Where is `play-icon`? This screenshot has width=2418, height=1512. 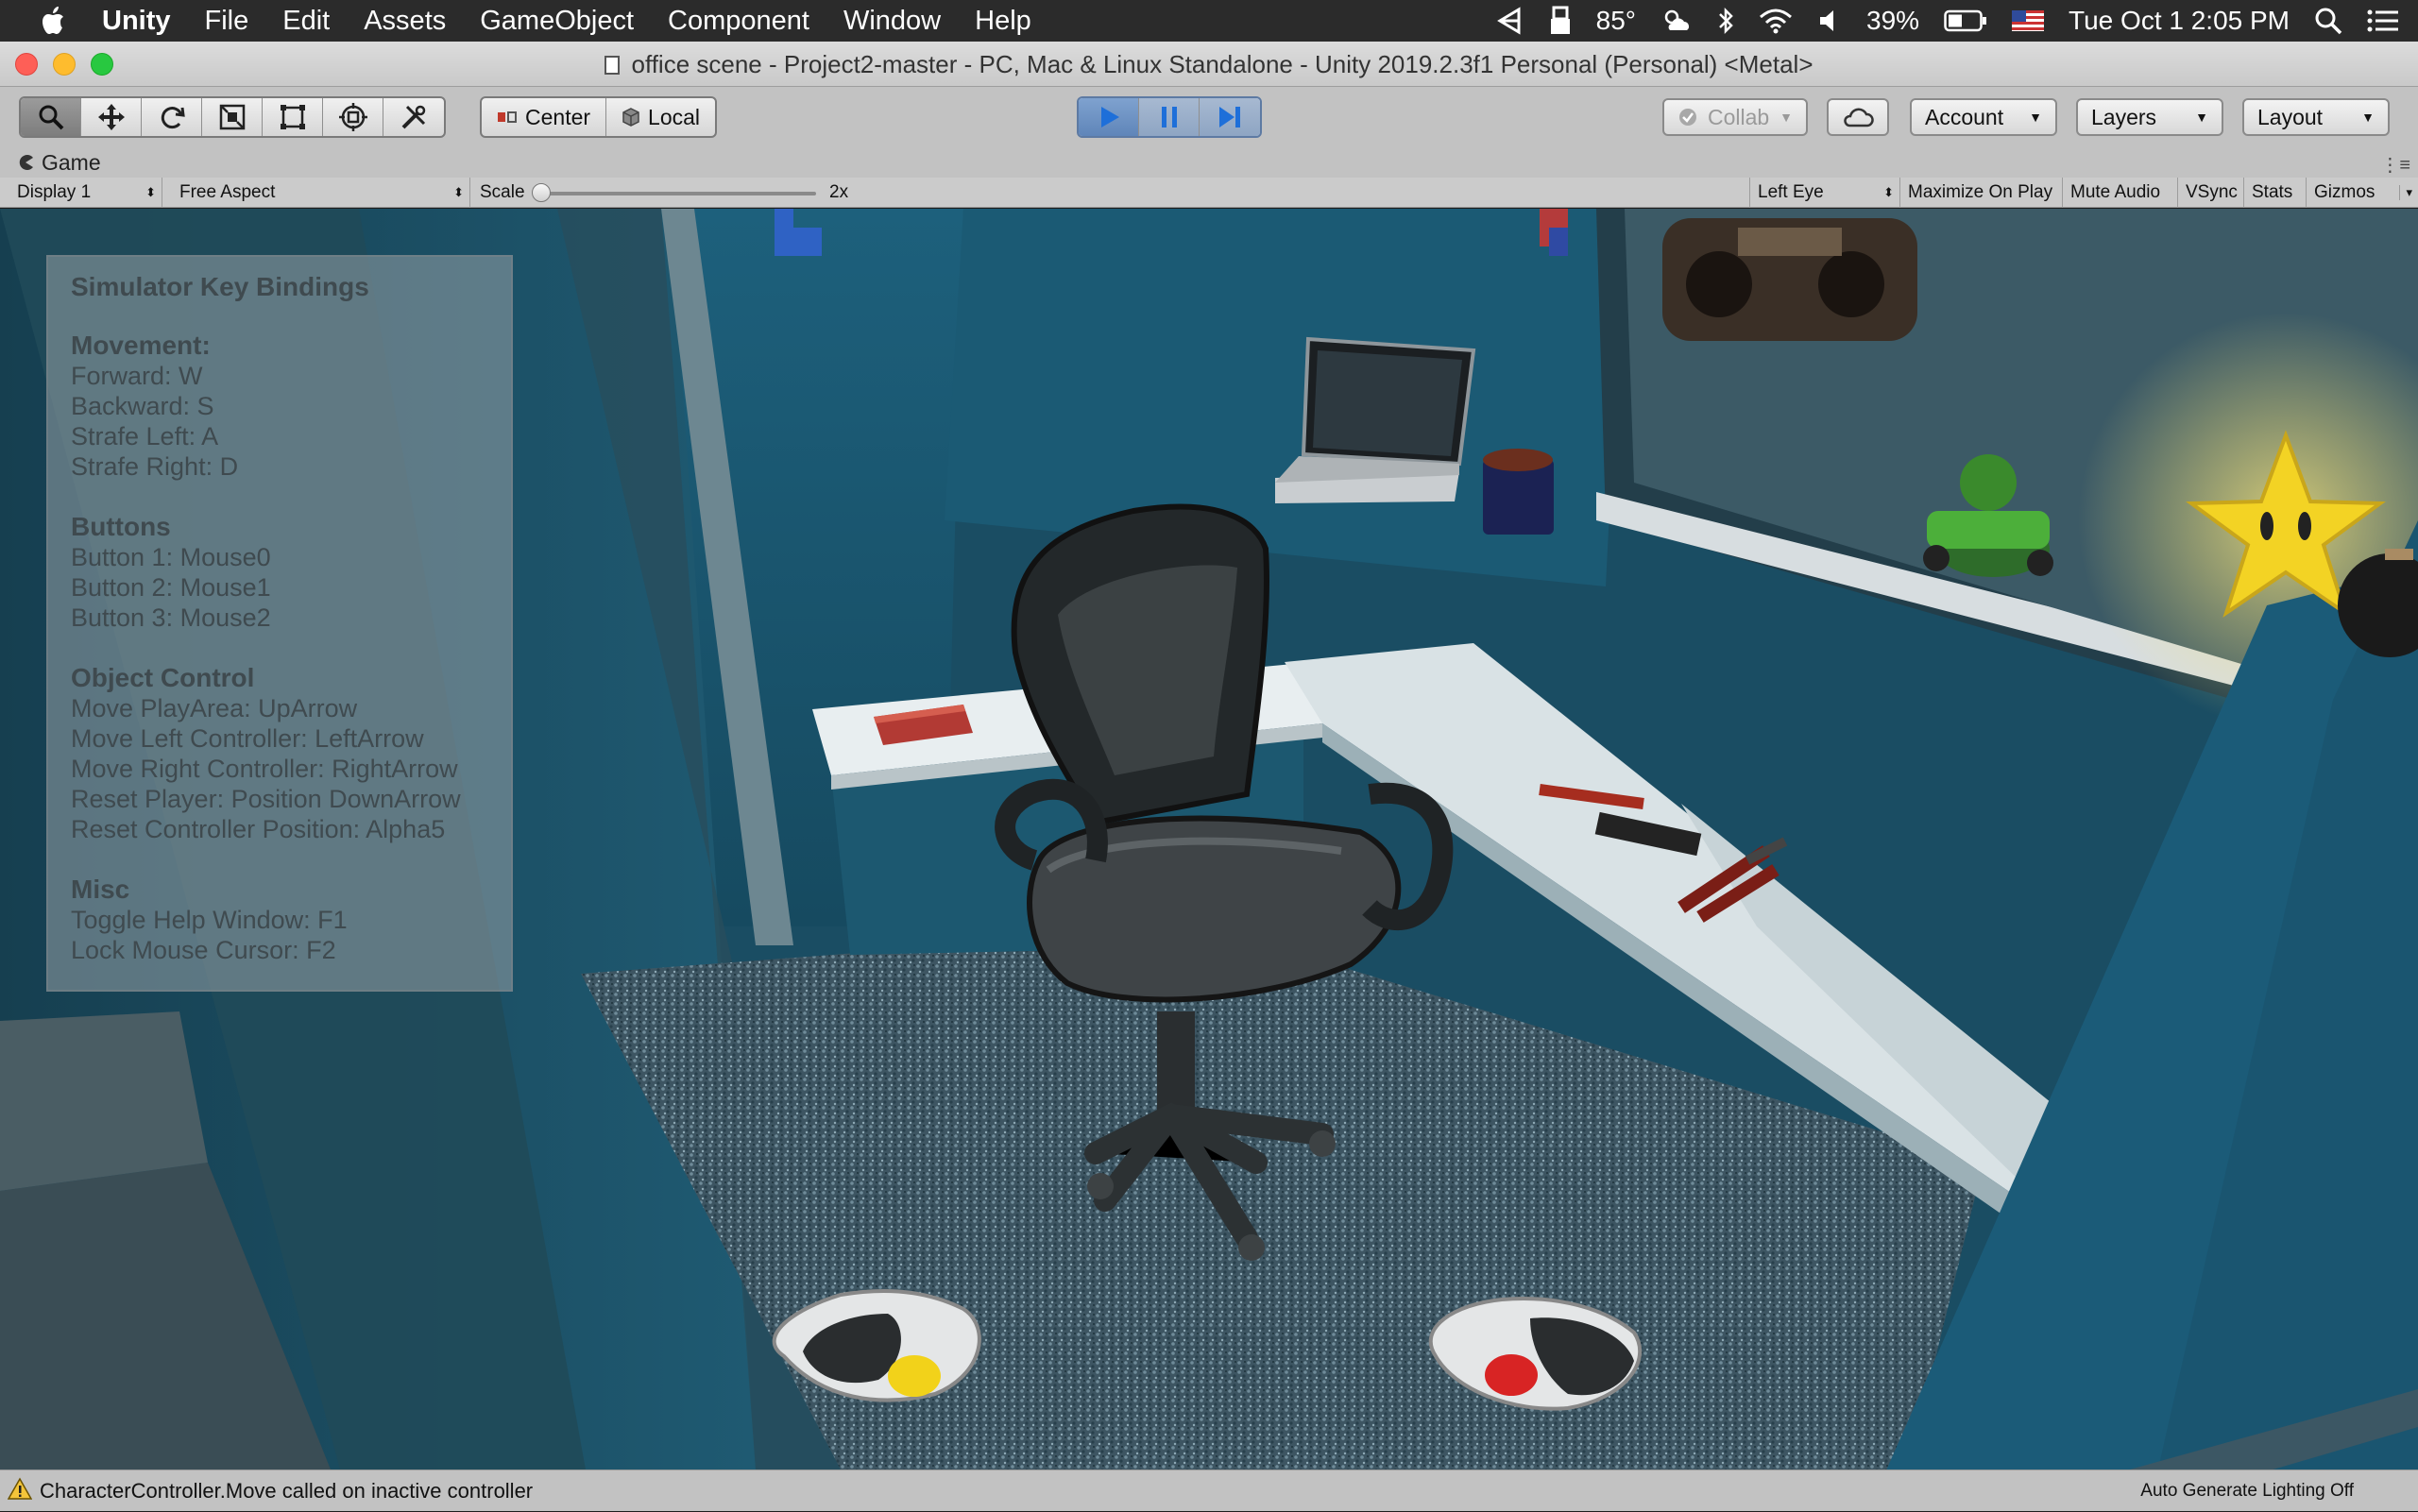
play-icon is located at coordinates (1109, 117).